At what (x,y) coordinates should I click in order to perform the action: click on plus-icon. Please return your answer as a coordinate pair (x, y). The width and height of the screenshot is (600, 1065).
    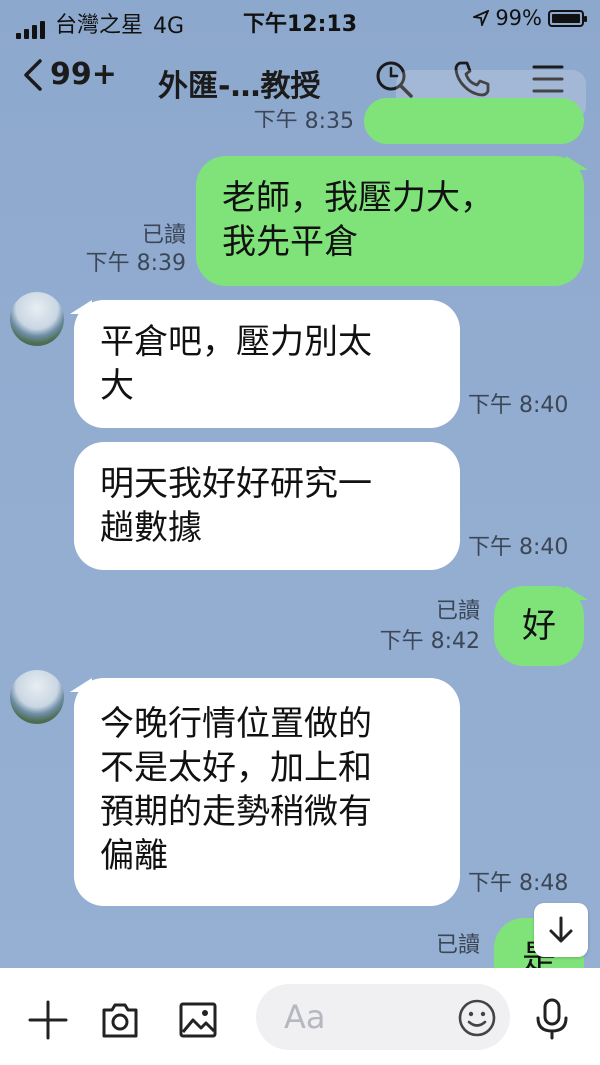
    Looking at the image, I should click on (48, 1020).